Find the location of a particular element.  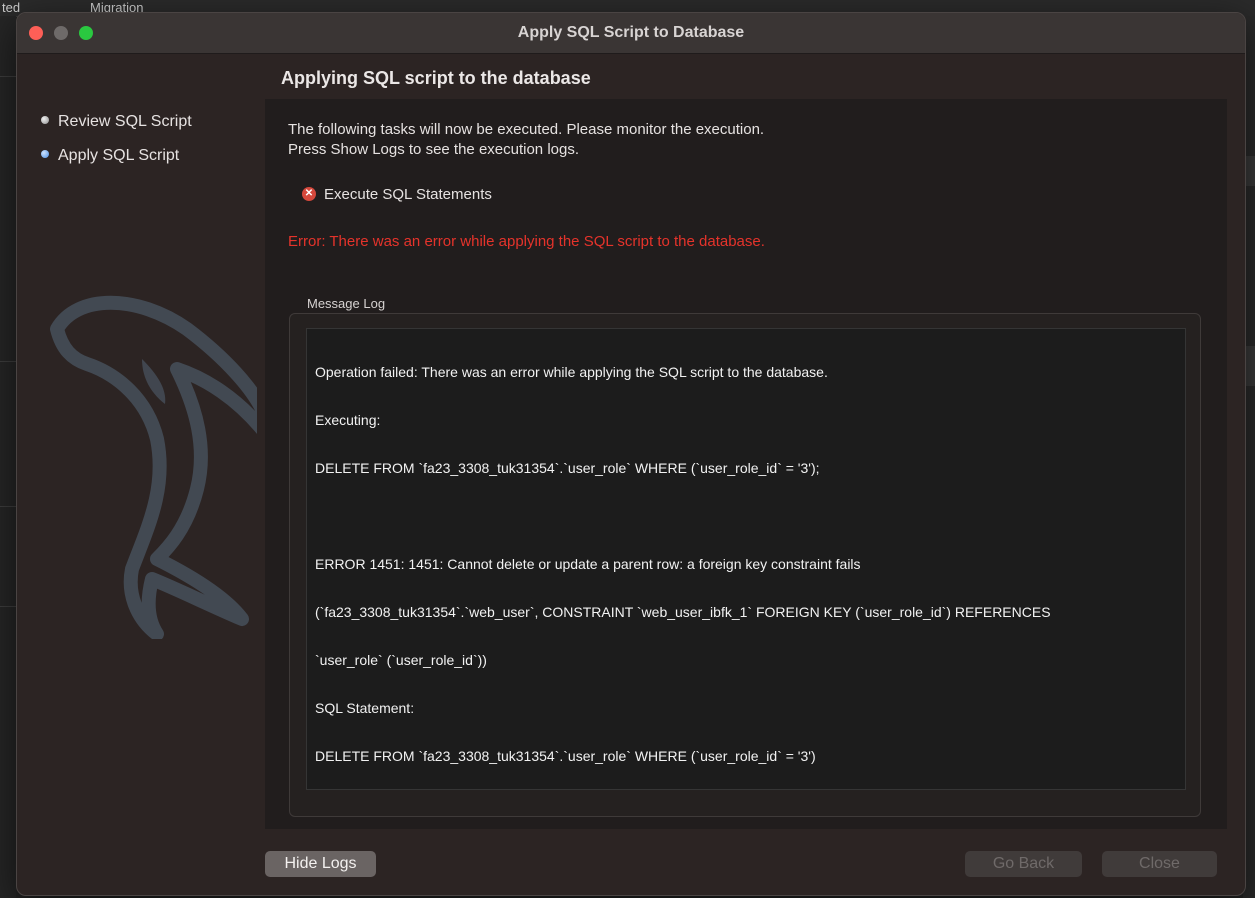

log-line: `user_role` (`user_role_id`)) is located at coordinates (401, 660).